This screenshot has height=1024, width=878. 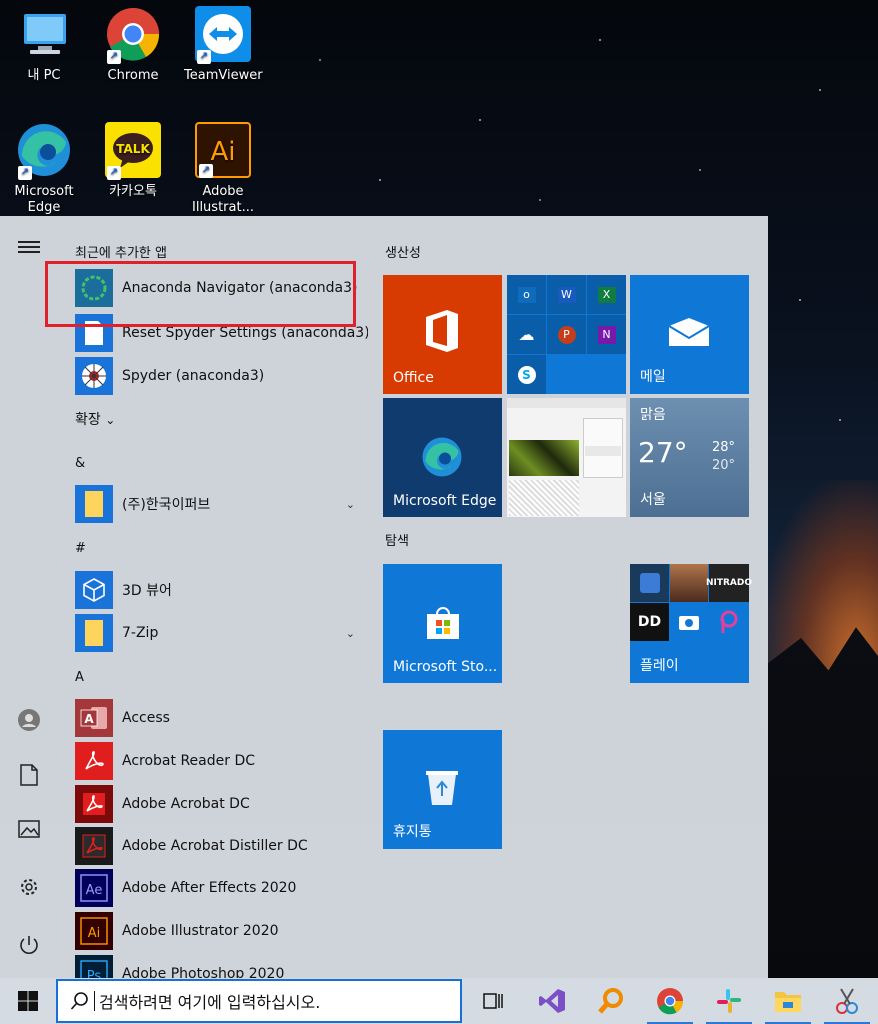 What do you see at coordinates (200, 931) in the screenshot?
I see `app-label: Adobe Illustrator 2020` at bounding box center [200, 931].